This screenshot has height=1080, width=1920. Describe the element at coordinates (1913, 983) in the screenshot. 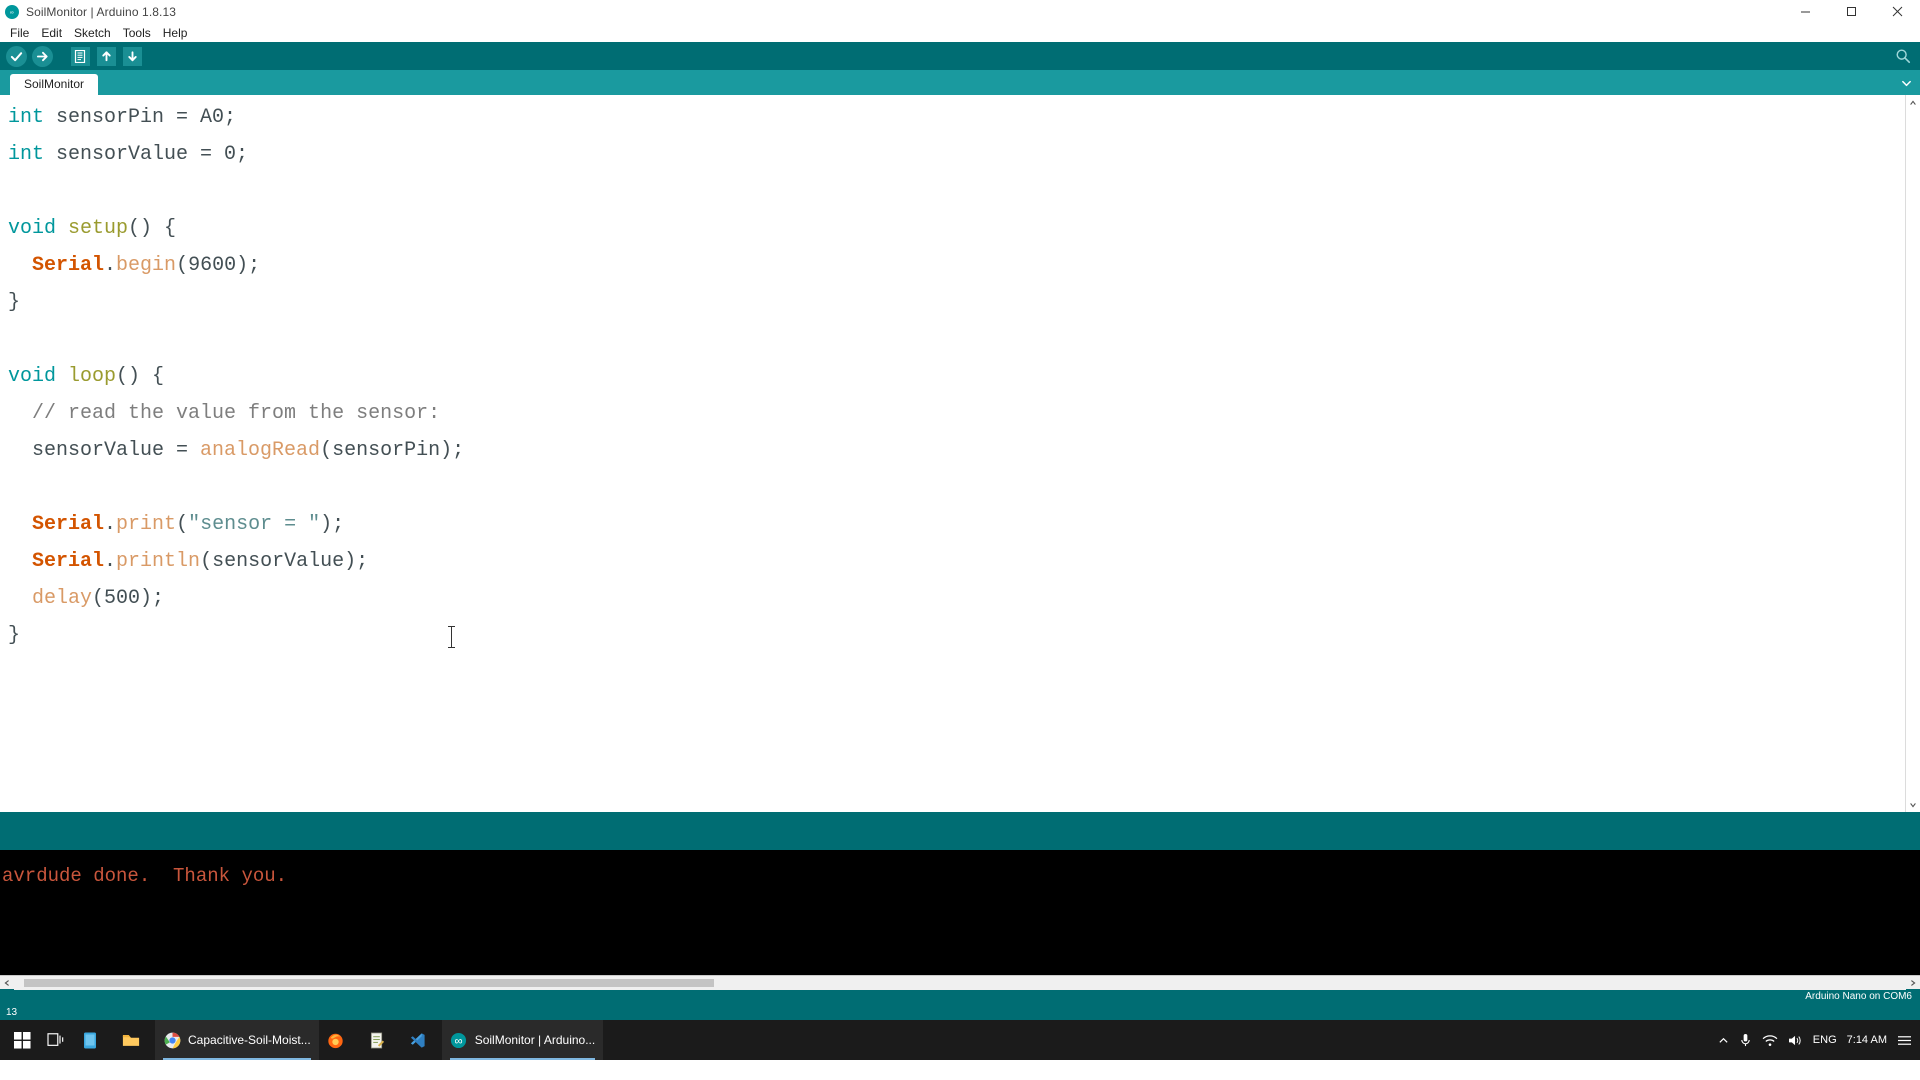

I see `chevron-right-icon` at that location.